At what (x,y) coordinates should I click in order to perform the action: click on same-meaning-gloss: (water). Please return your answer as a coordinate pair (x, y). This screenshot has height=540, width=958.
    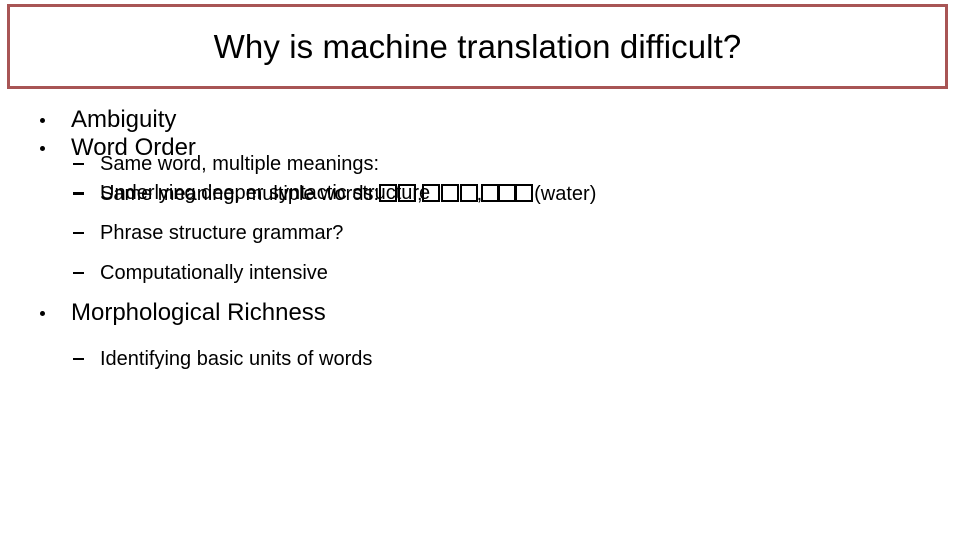
    Looking at the image, I should click on (565, 194).